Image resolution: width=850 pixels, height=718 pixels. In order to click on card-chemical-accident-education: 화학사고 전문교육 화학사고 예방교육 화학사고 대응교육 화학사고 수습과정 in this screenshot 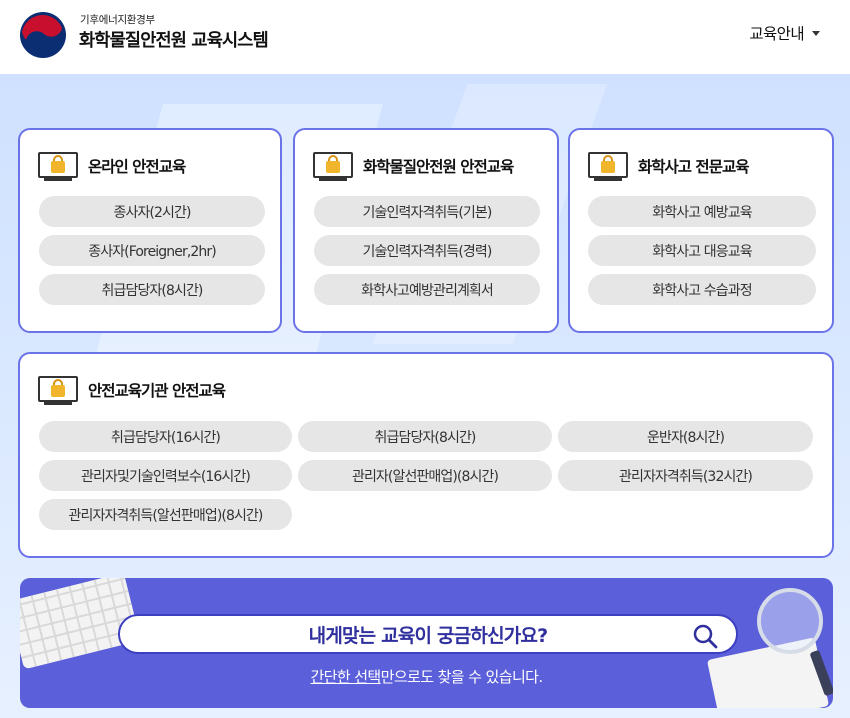, I will do `click(701, 230)`.